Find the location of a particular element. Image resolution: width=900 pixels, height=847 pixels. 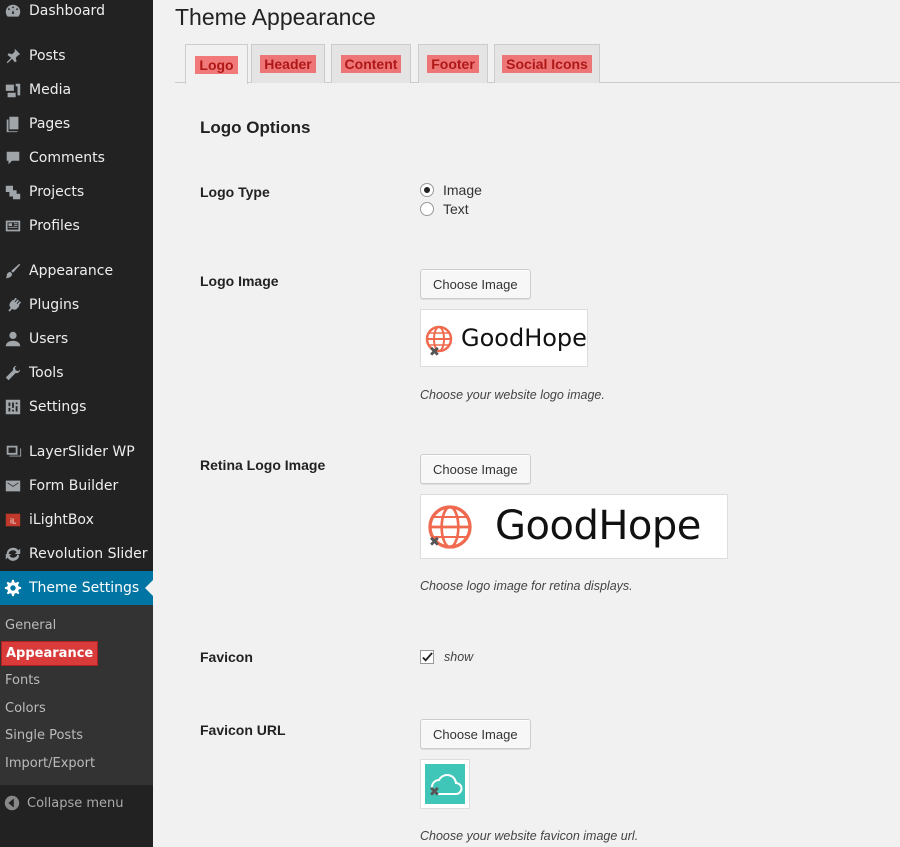

menu-media: Media is located at coordinates (76, 90).